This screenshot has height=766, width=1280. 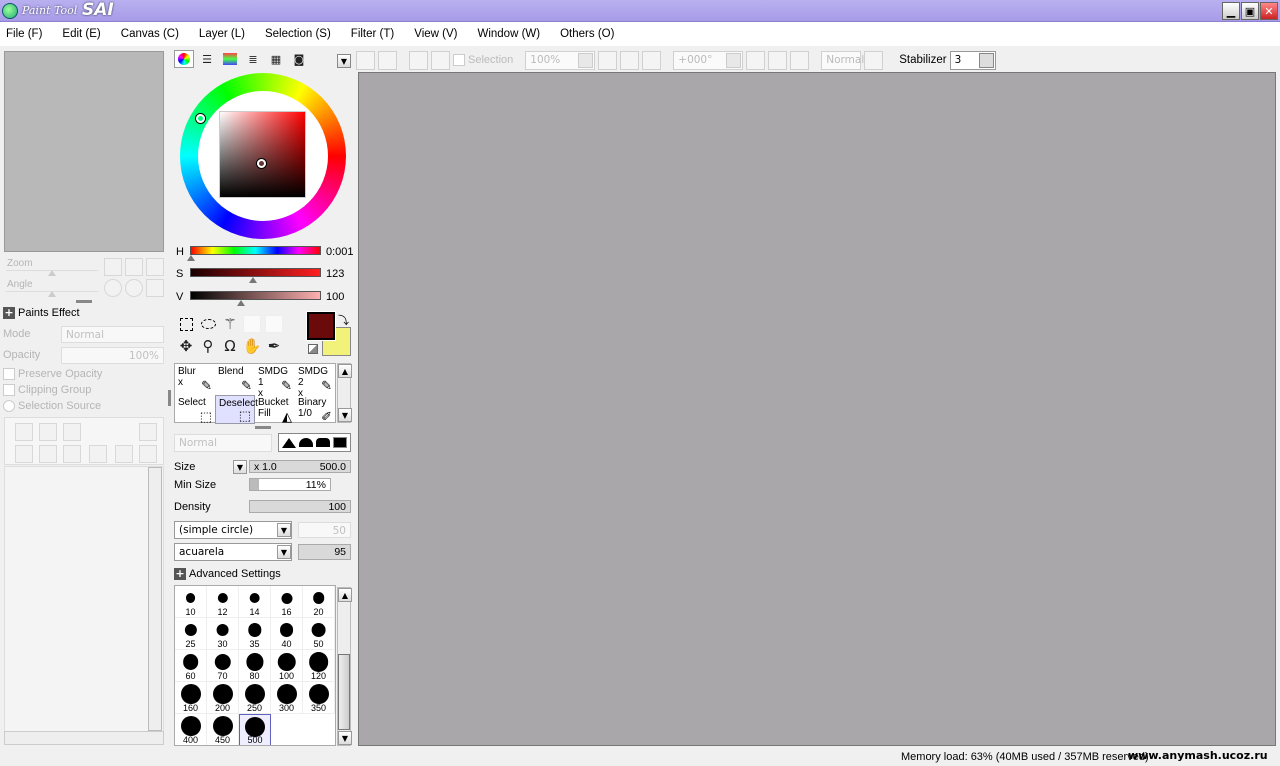 I want to click on brush-size-30: 30, so click(x=223, y=634).